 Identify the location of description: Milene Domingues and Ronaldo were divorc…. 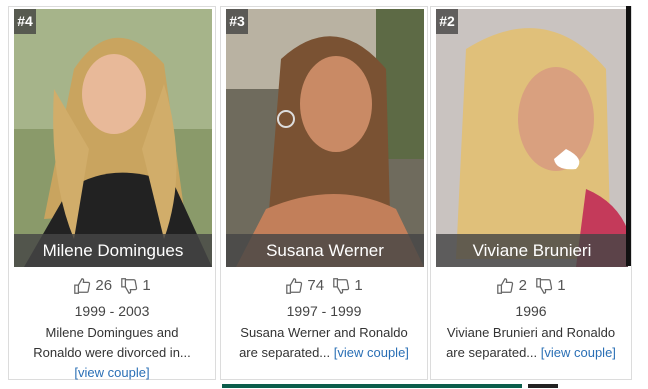
(112, 353).